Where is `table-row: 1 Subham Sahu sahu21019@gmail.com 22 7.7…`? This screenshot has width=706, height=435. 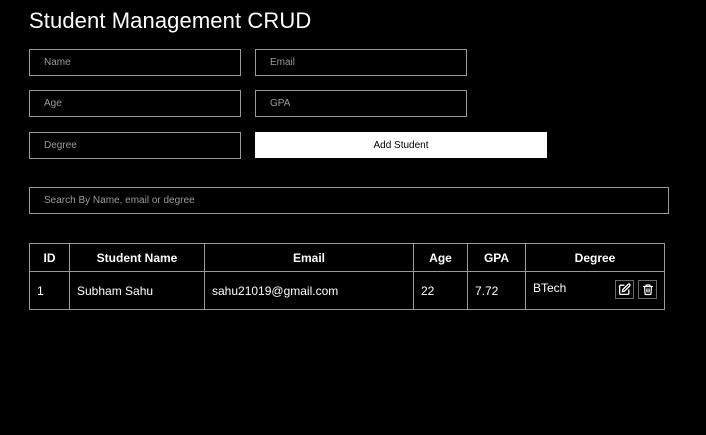
table-row: 1 Subham Sahu sahu21019@gmail.com 22 7.7… is located at coordinates (347, 290).